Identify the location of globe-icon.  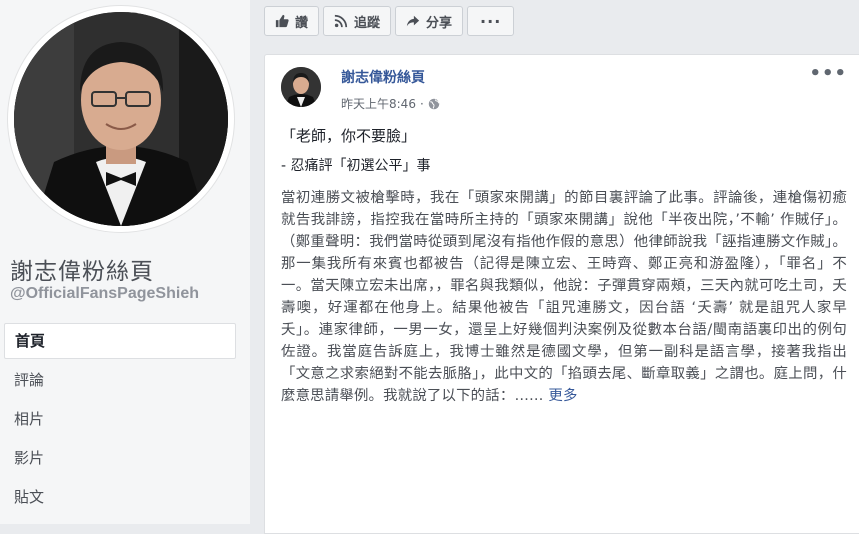
(434, 104).